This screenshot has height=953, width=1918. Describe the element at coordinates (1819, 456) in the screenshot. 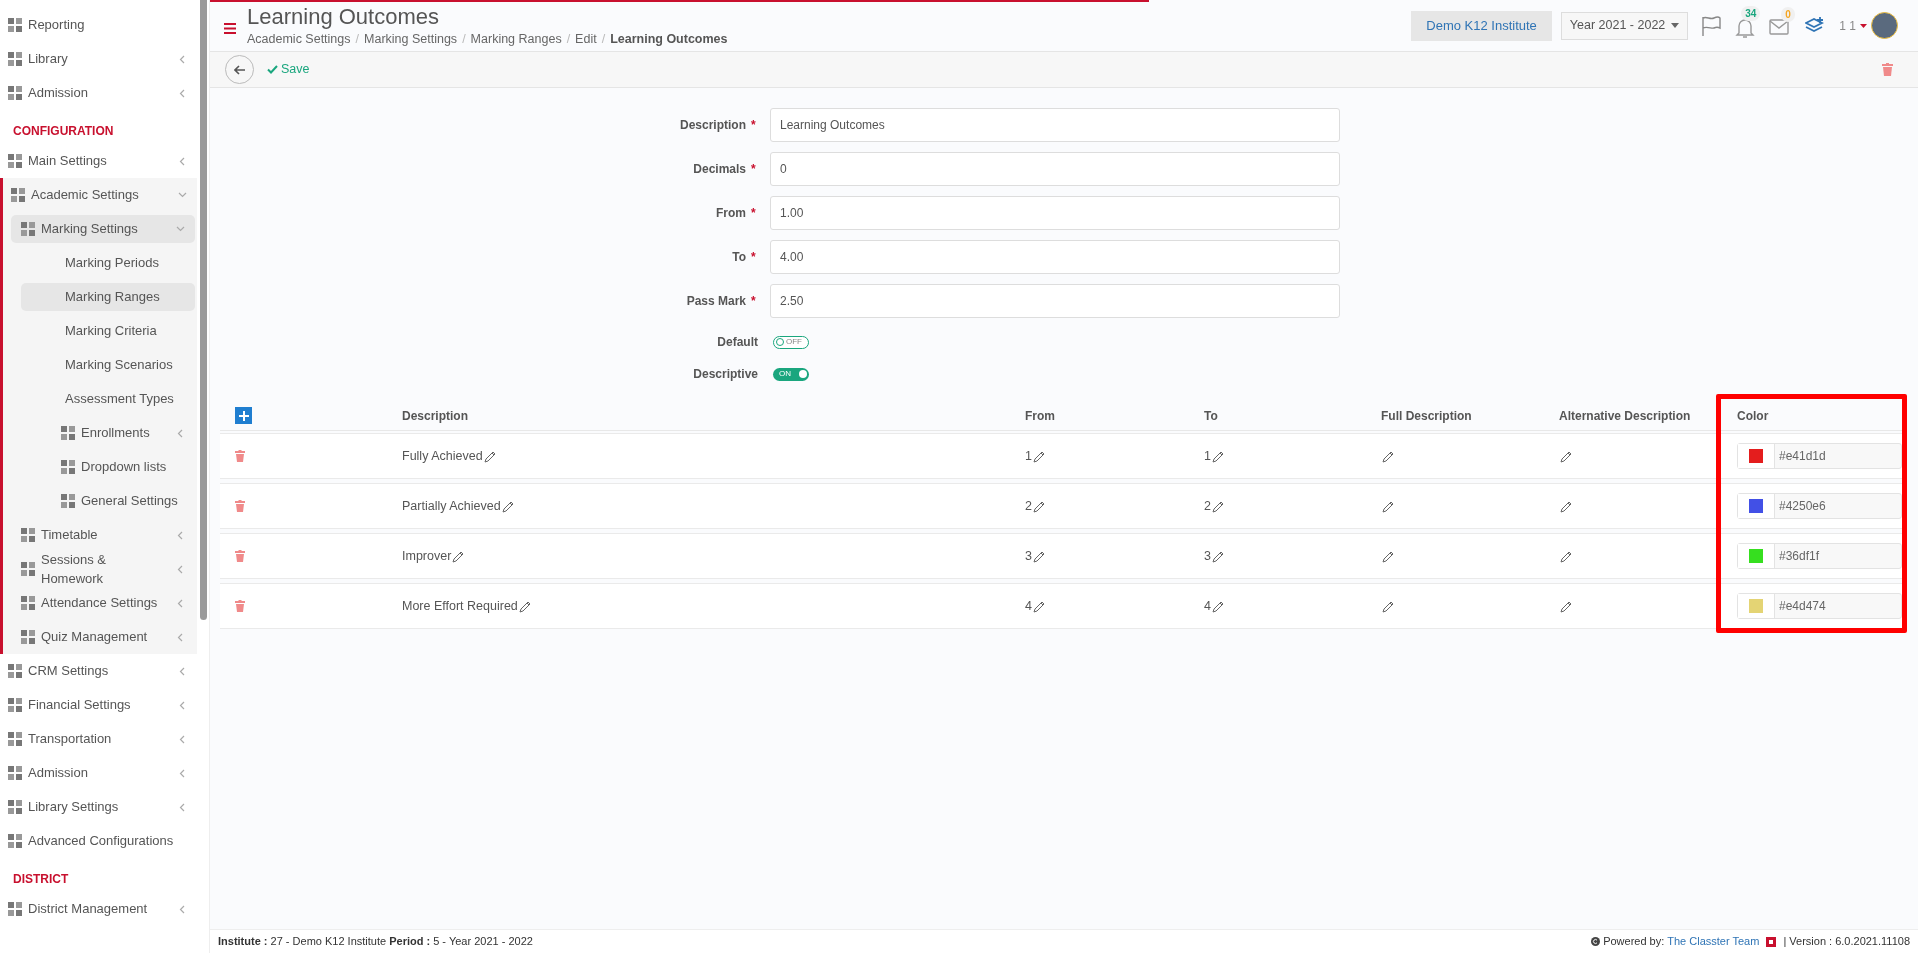

I see `color-field: #e41d1d` at that location.